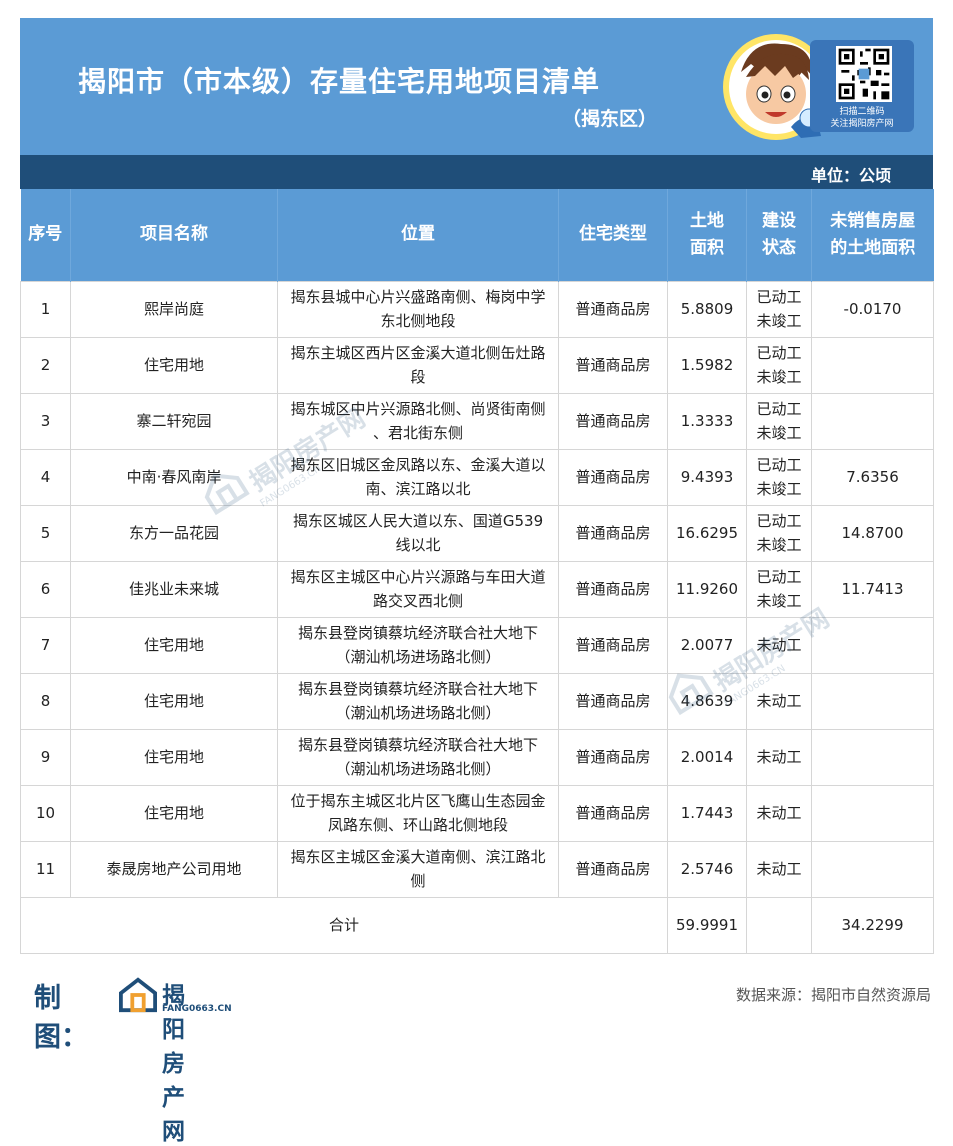 Image resolution: width=953 pixels, height=1146 pixels. I want to click on table-row: 2 住宅用地 揭东主城区西片区金溪大道北侧缶灶路段普通商品房 1.5982 已动工 未竣工, so click(477, 365).